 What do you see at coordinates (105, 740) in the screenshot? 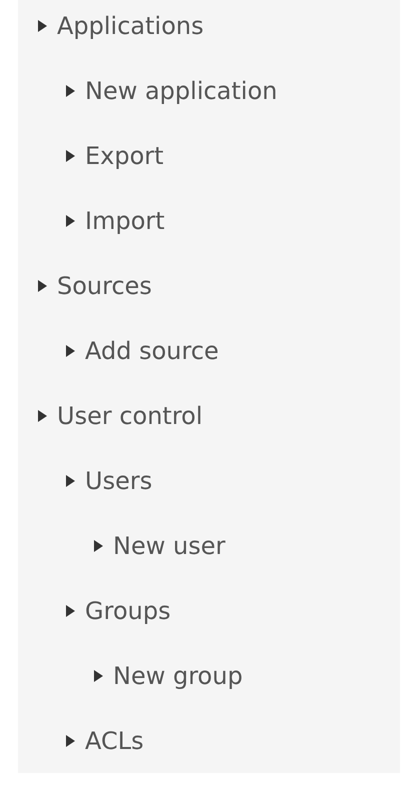
I see `tree-item: ACLs` at bounding box center [105, 740].